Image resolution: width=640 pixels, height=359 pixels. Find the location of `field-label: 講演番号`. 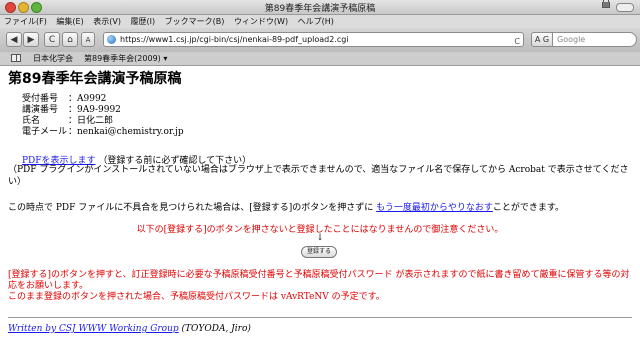

field-label: 講演番号 is located at coordinates (40, 110).